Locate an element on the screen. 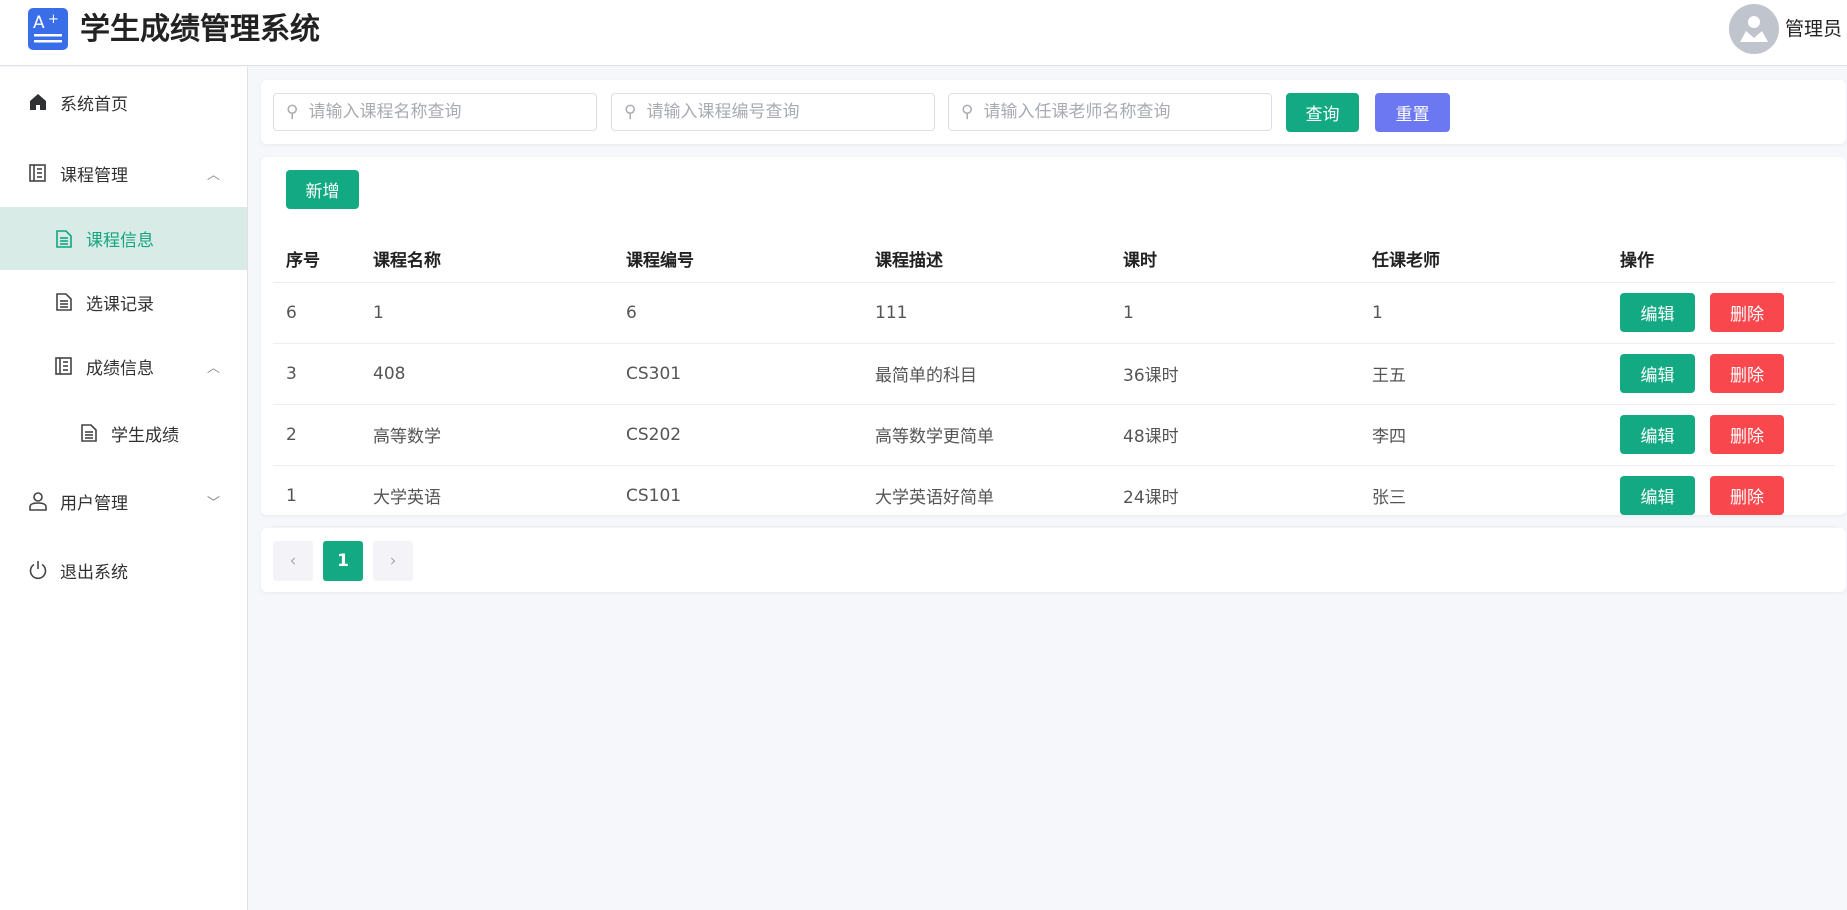  page-1-button: 1 is located at coordinates (343, 561).